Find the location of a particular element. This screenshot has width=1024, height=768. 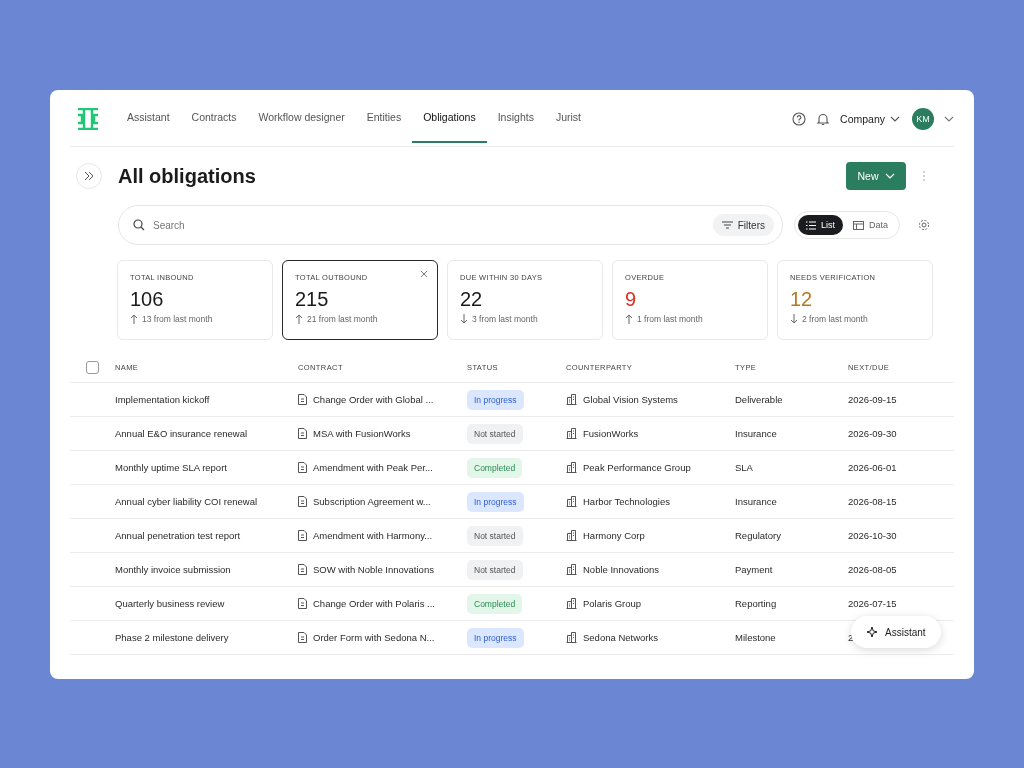

list-icon is located at coordinates (811, 225).